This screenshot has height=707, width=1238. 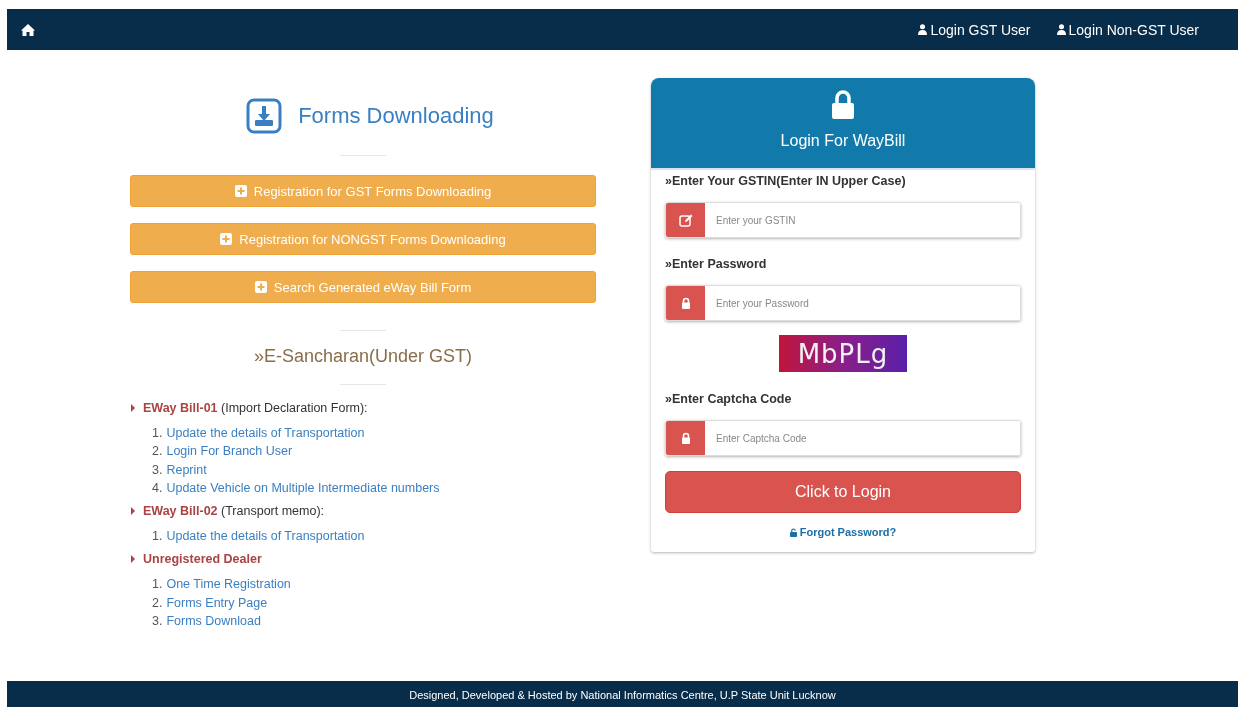 What do you see at coordinates (974, 29) in the screenshot?
I see `nav-link: Login GST User` at bounding box center [974, 29].